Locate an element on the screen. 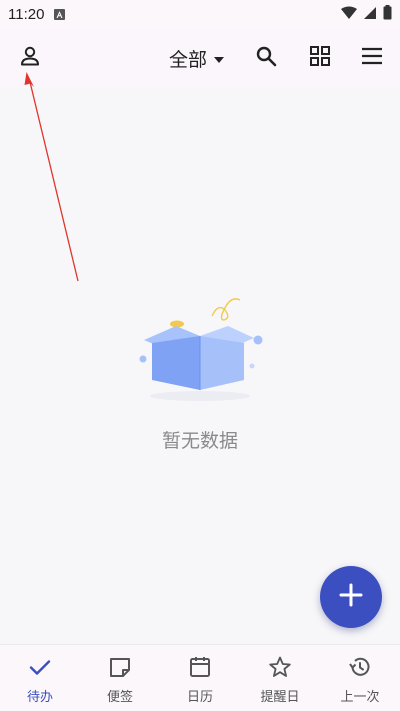 This screenshot has height=711, width=400. search-icon is located at coordinates (266, 58).